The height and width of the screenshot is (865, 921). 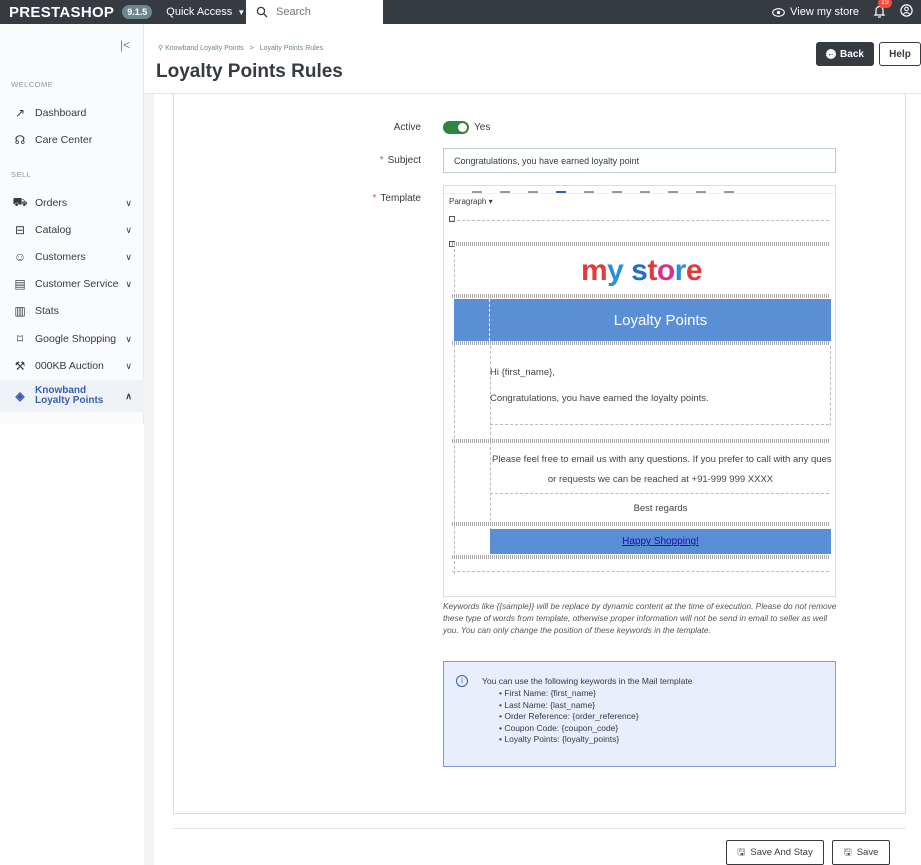 What do you see at coordinates (20, 202) in the screenshot?
I see `cart-icon: ⛟` at bounding box center [20, 202].